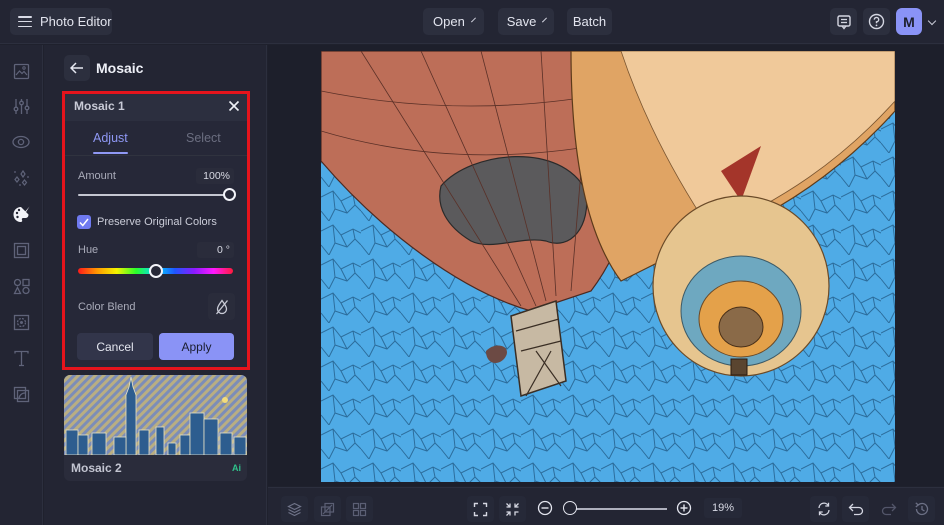  I want to click on zoom-level-value: 19%, so click(723, 508).